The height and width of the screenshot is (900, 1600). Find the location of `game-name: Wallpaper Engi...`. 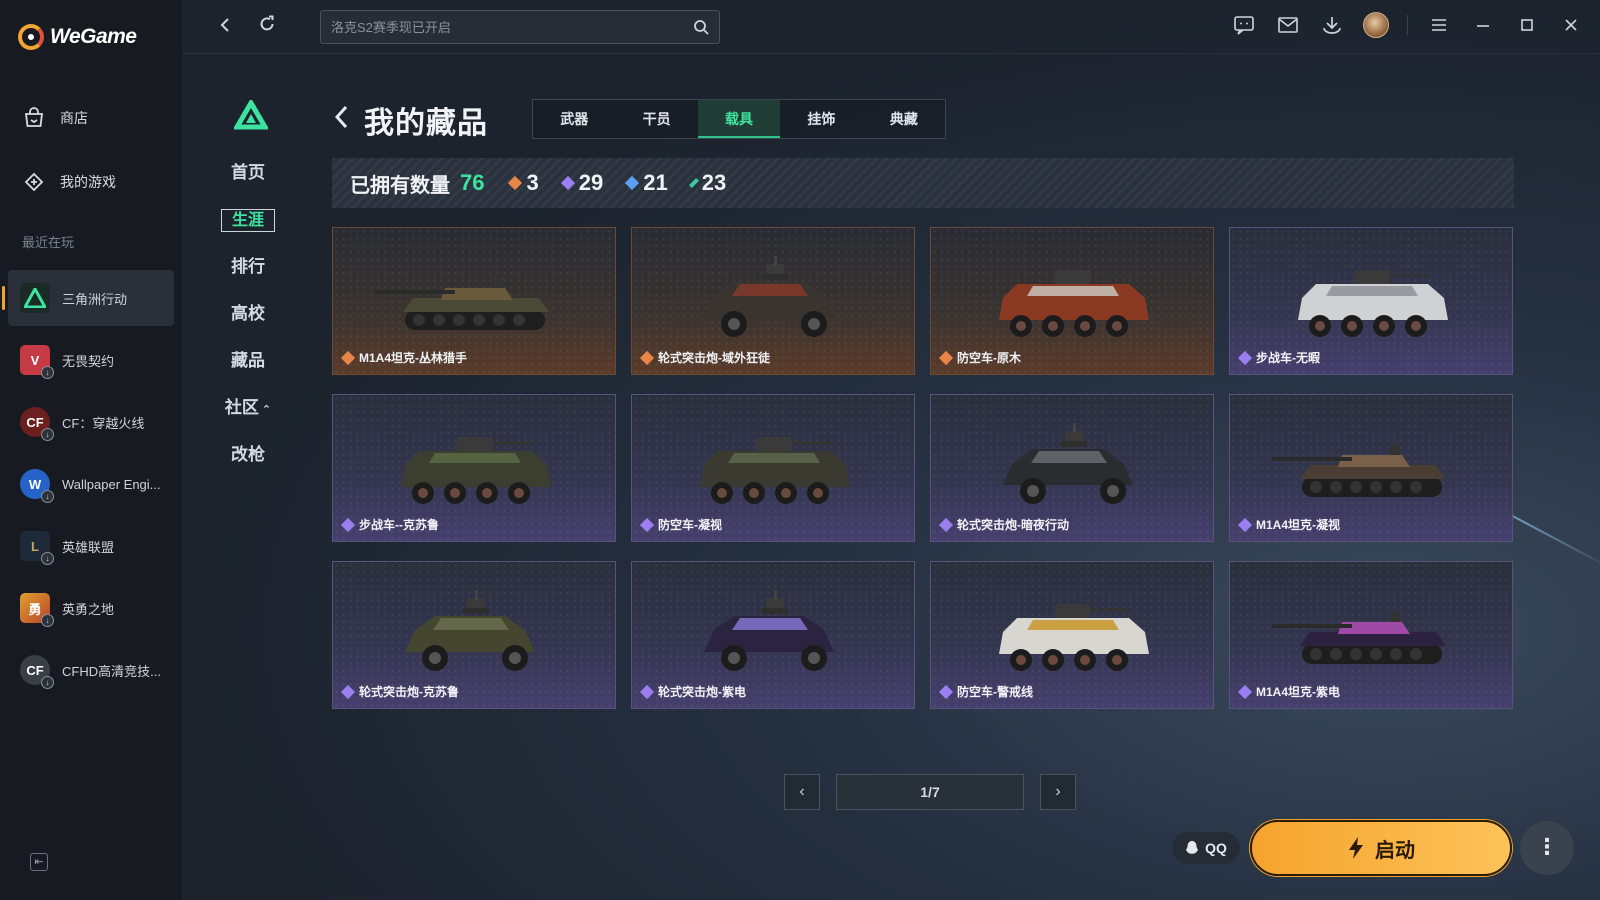

game-name: Wallpaper Engi... is located at coordinates (111, 484).